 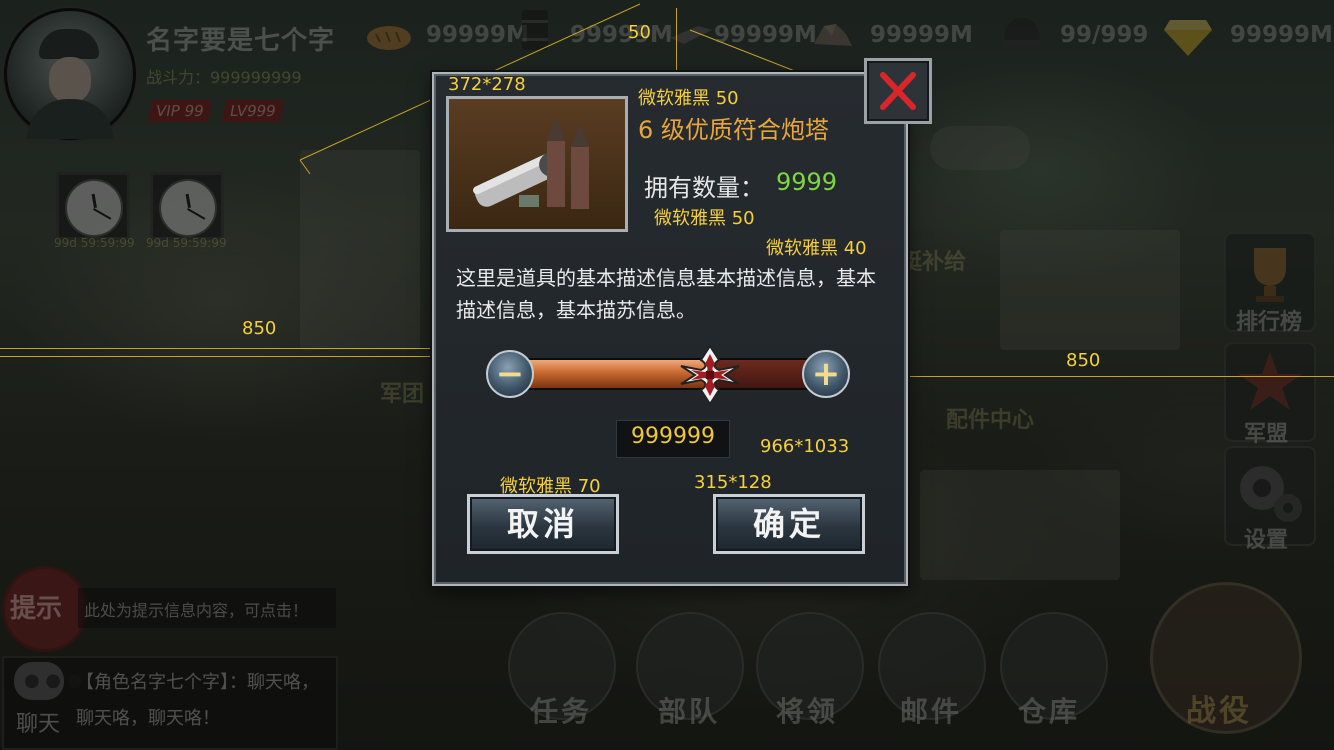 What do you see at coordinates (673, 436) in the screenshot?
I see `quantity-value: 999999` at bounding box center [673, 436].